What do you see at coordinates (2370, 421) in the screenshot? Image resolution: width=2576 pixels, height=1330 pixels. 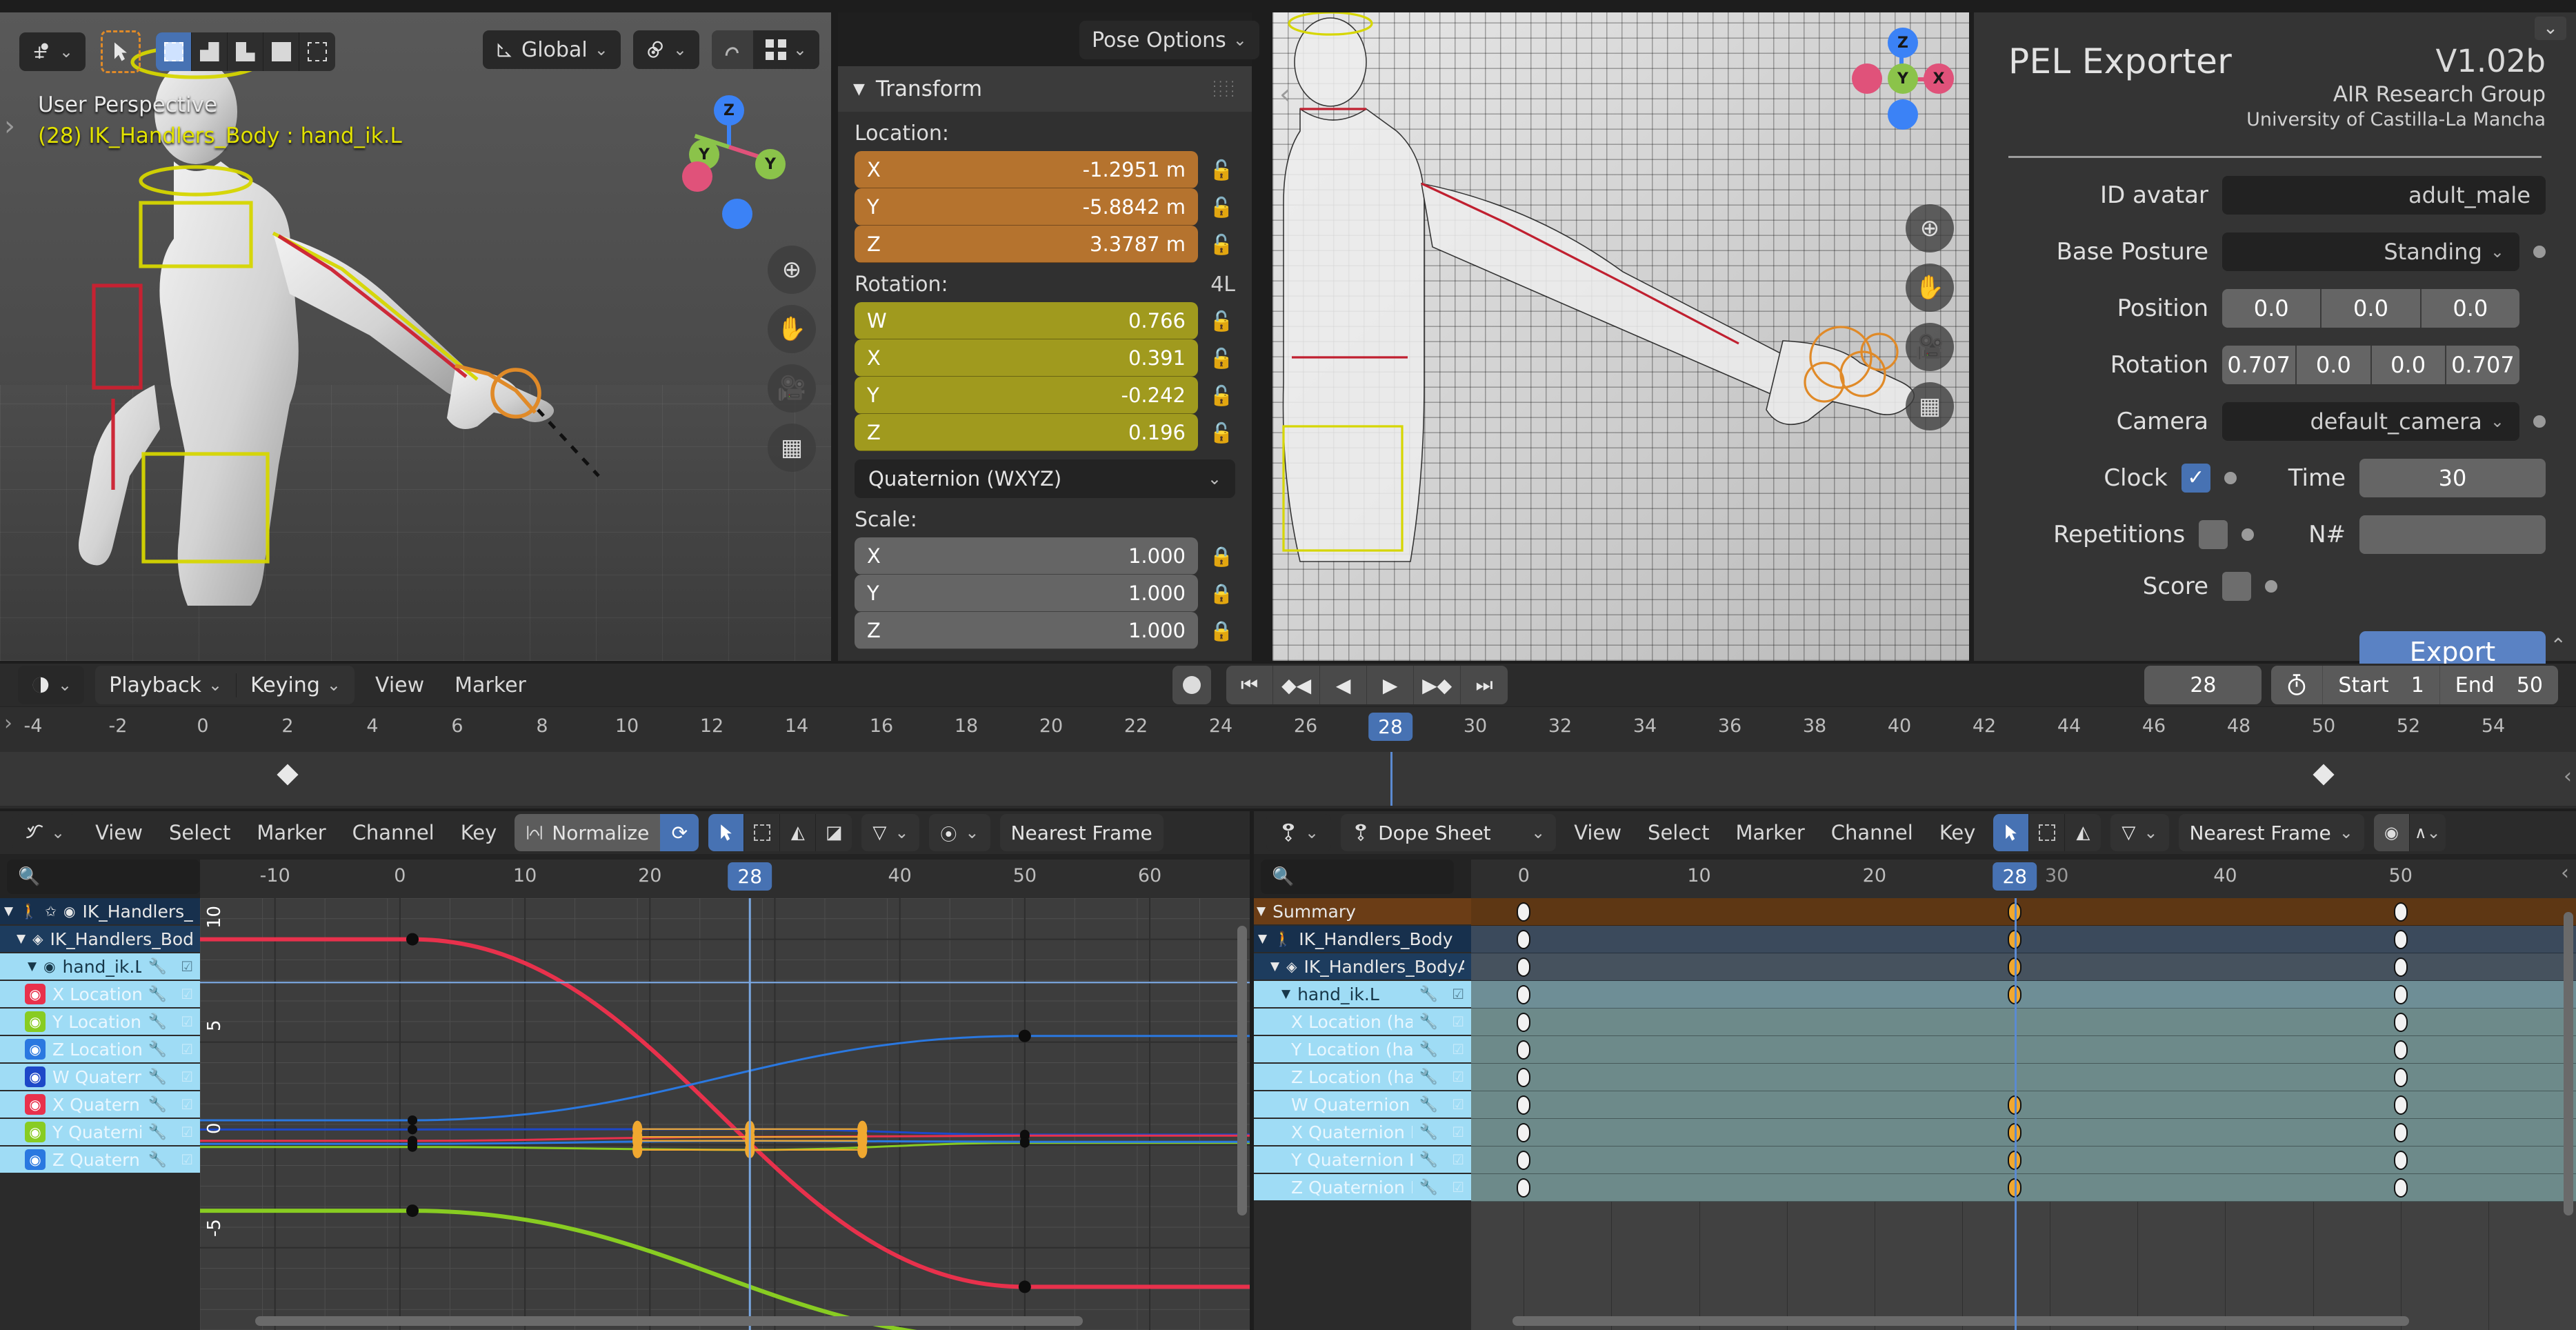 I see `camera-dropdown: default_camera ⌄` at bounding box center [2370, 421].